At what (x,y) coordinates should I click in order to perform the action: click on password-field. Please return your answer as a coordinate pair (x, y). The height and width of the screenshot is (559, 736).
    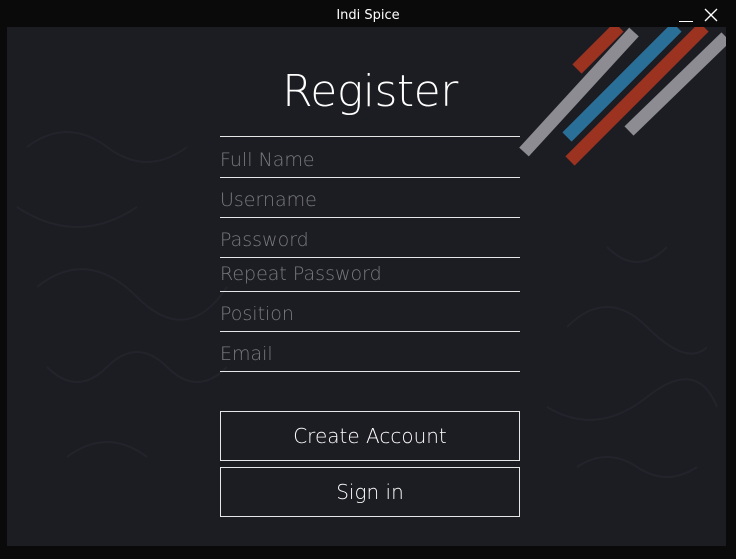
    Looking at the image, I should click on (370, 240).